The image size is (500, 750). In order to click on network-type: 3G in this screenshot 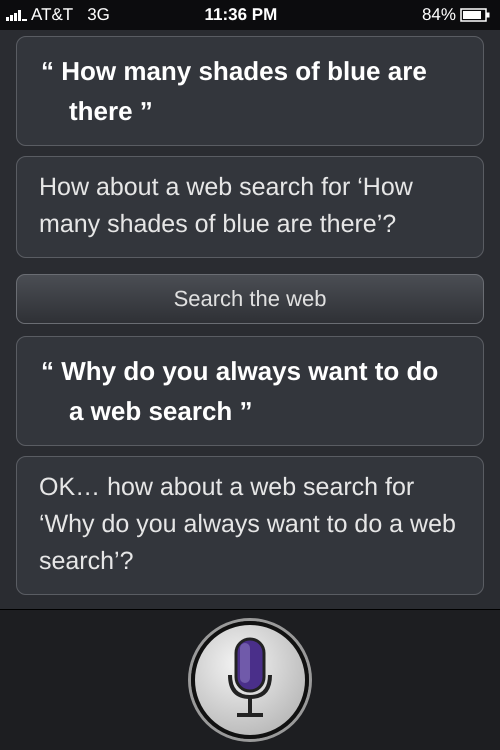, I will do `click(98, 15)`.